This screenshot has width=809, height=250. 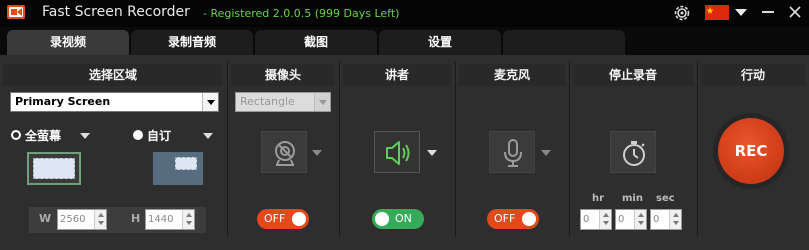 What do you see at coordinates (768, 12) in the screenshot?
I see `minimize-icon` at bounding box center [768, 12].